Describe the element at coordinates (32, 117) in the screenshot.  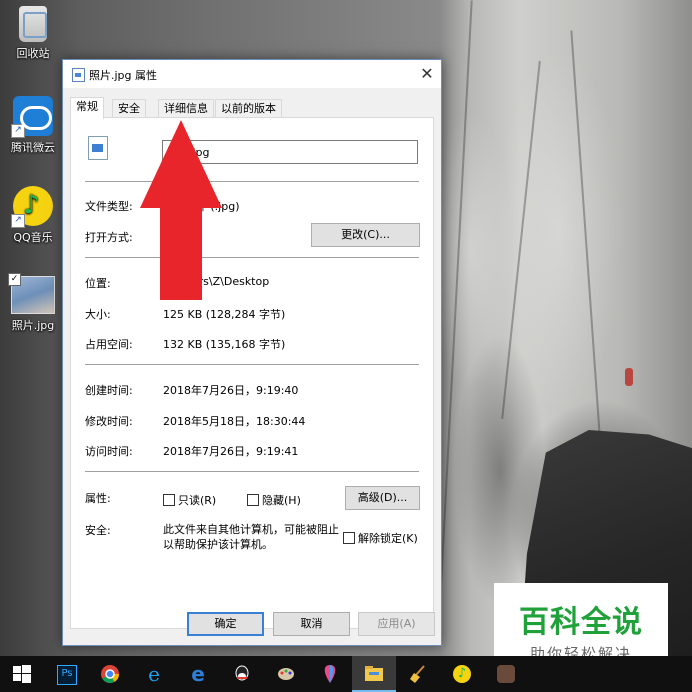
I see `tencent-cloud-icon: ↗` at that location.